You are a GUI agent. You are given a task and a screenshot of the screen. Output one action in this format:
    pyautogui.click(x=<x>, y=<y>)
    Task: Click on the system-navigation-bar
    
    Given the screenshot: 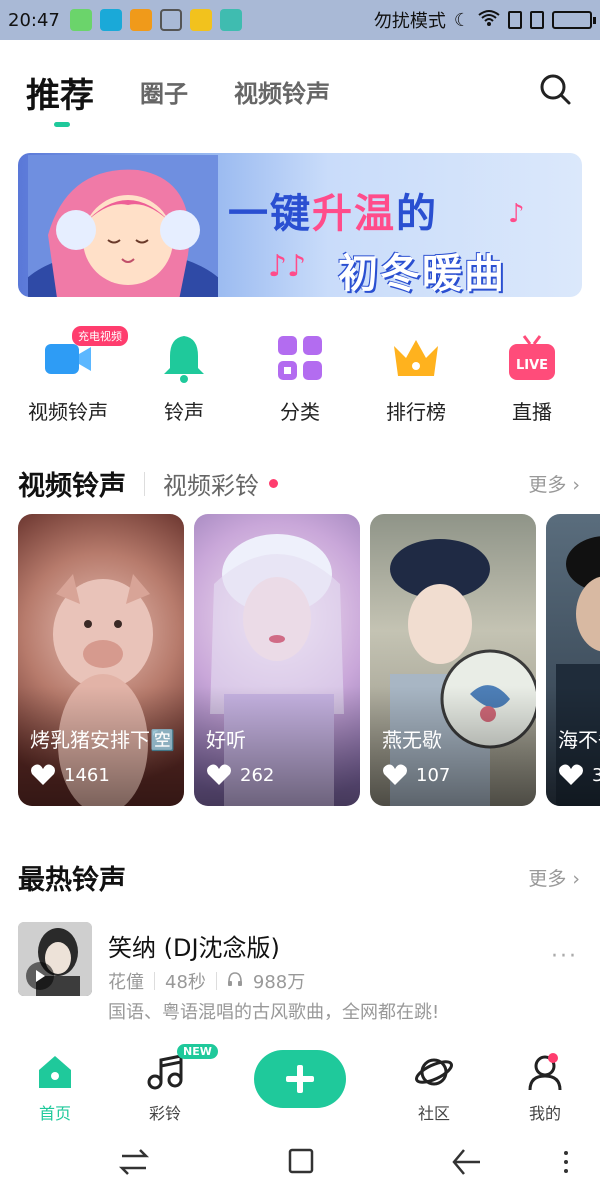 What is the action you would take?
    pyautogui.click(x=300, y=1162)
    